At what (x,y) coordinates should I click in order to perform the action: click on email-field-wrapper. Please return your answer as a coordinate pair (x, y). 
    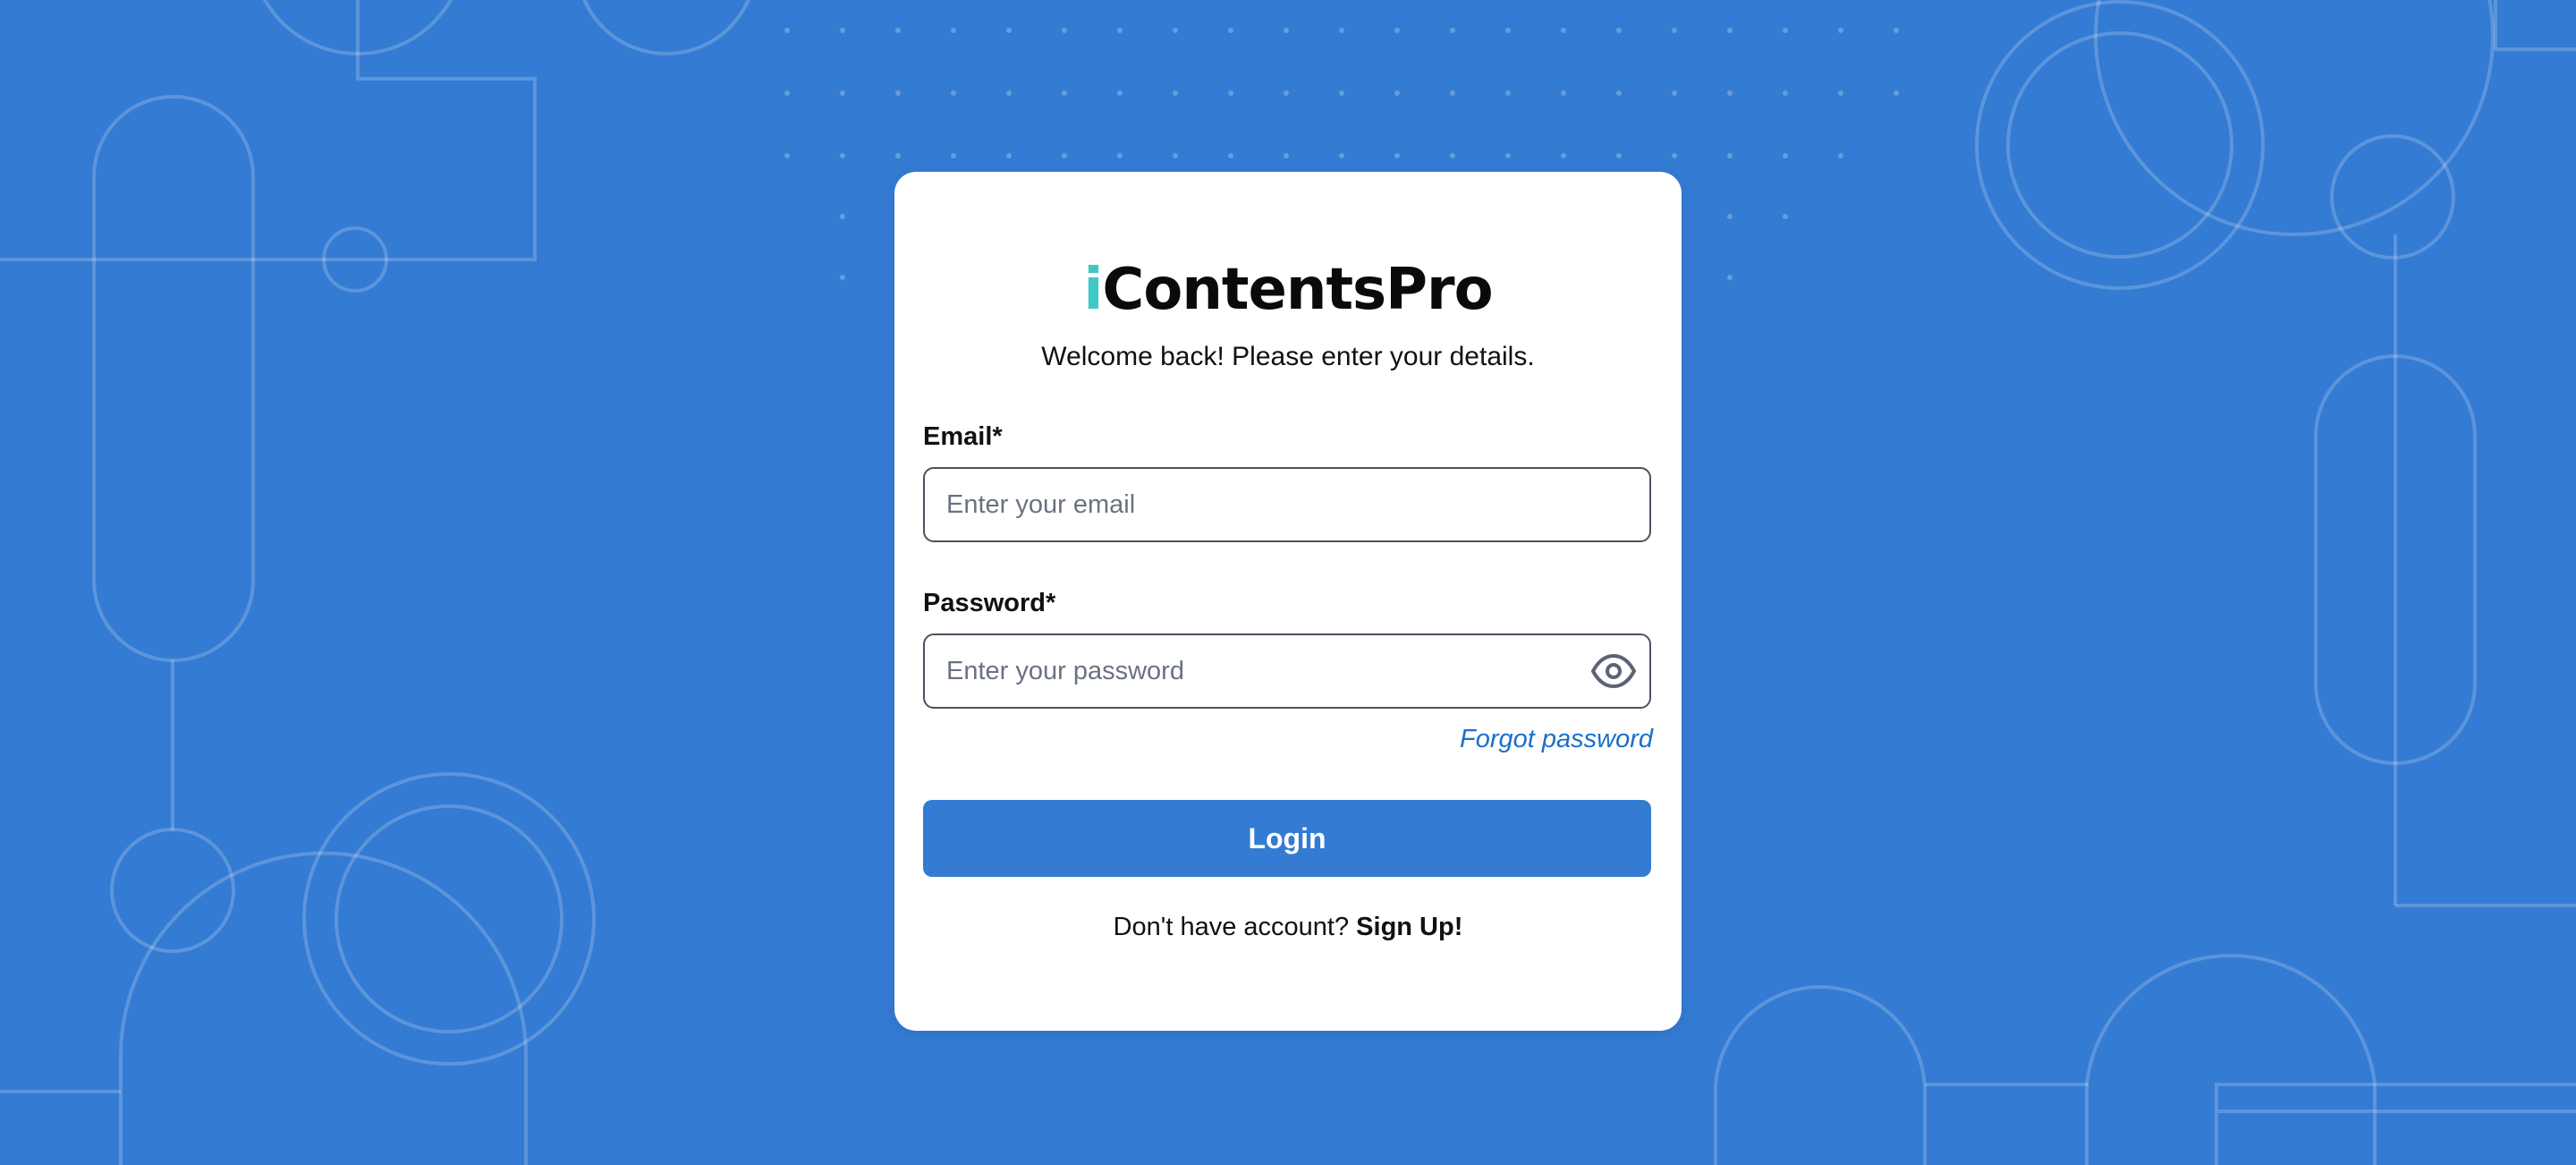
    Looking at the image, I should click on (1287, 505).